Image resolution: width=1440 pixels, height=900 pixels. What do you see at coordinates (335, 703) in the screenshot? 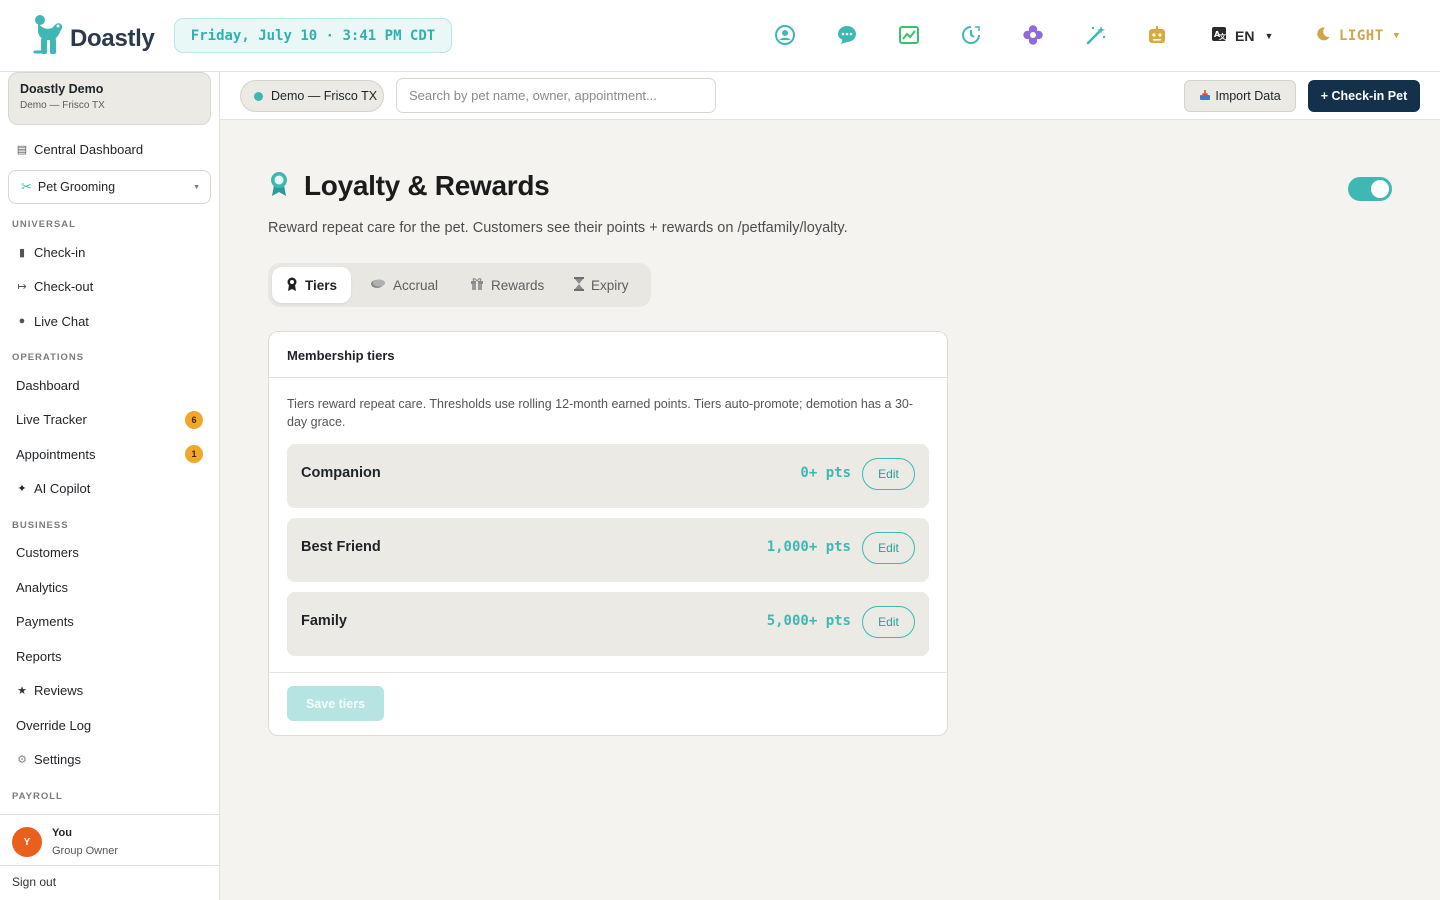
I see `save-tiers-button: Save tiers` at bounding box center [335, 703].